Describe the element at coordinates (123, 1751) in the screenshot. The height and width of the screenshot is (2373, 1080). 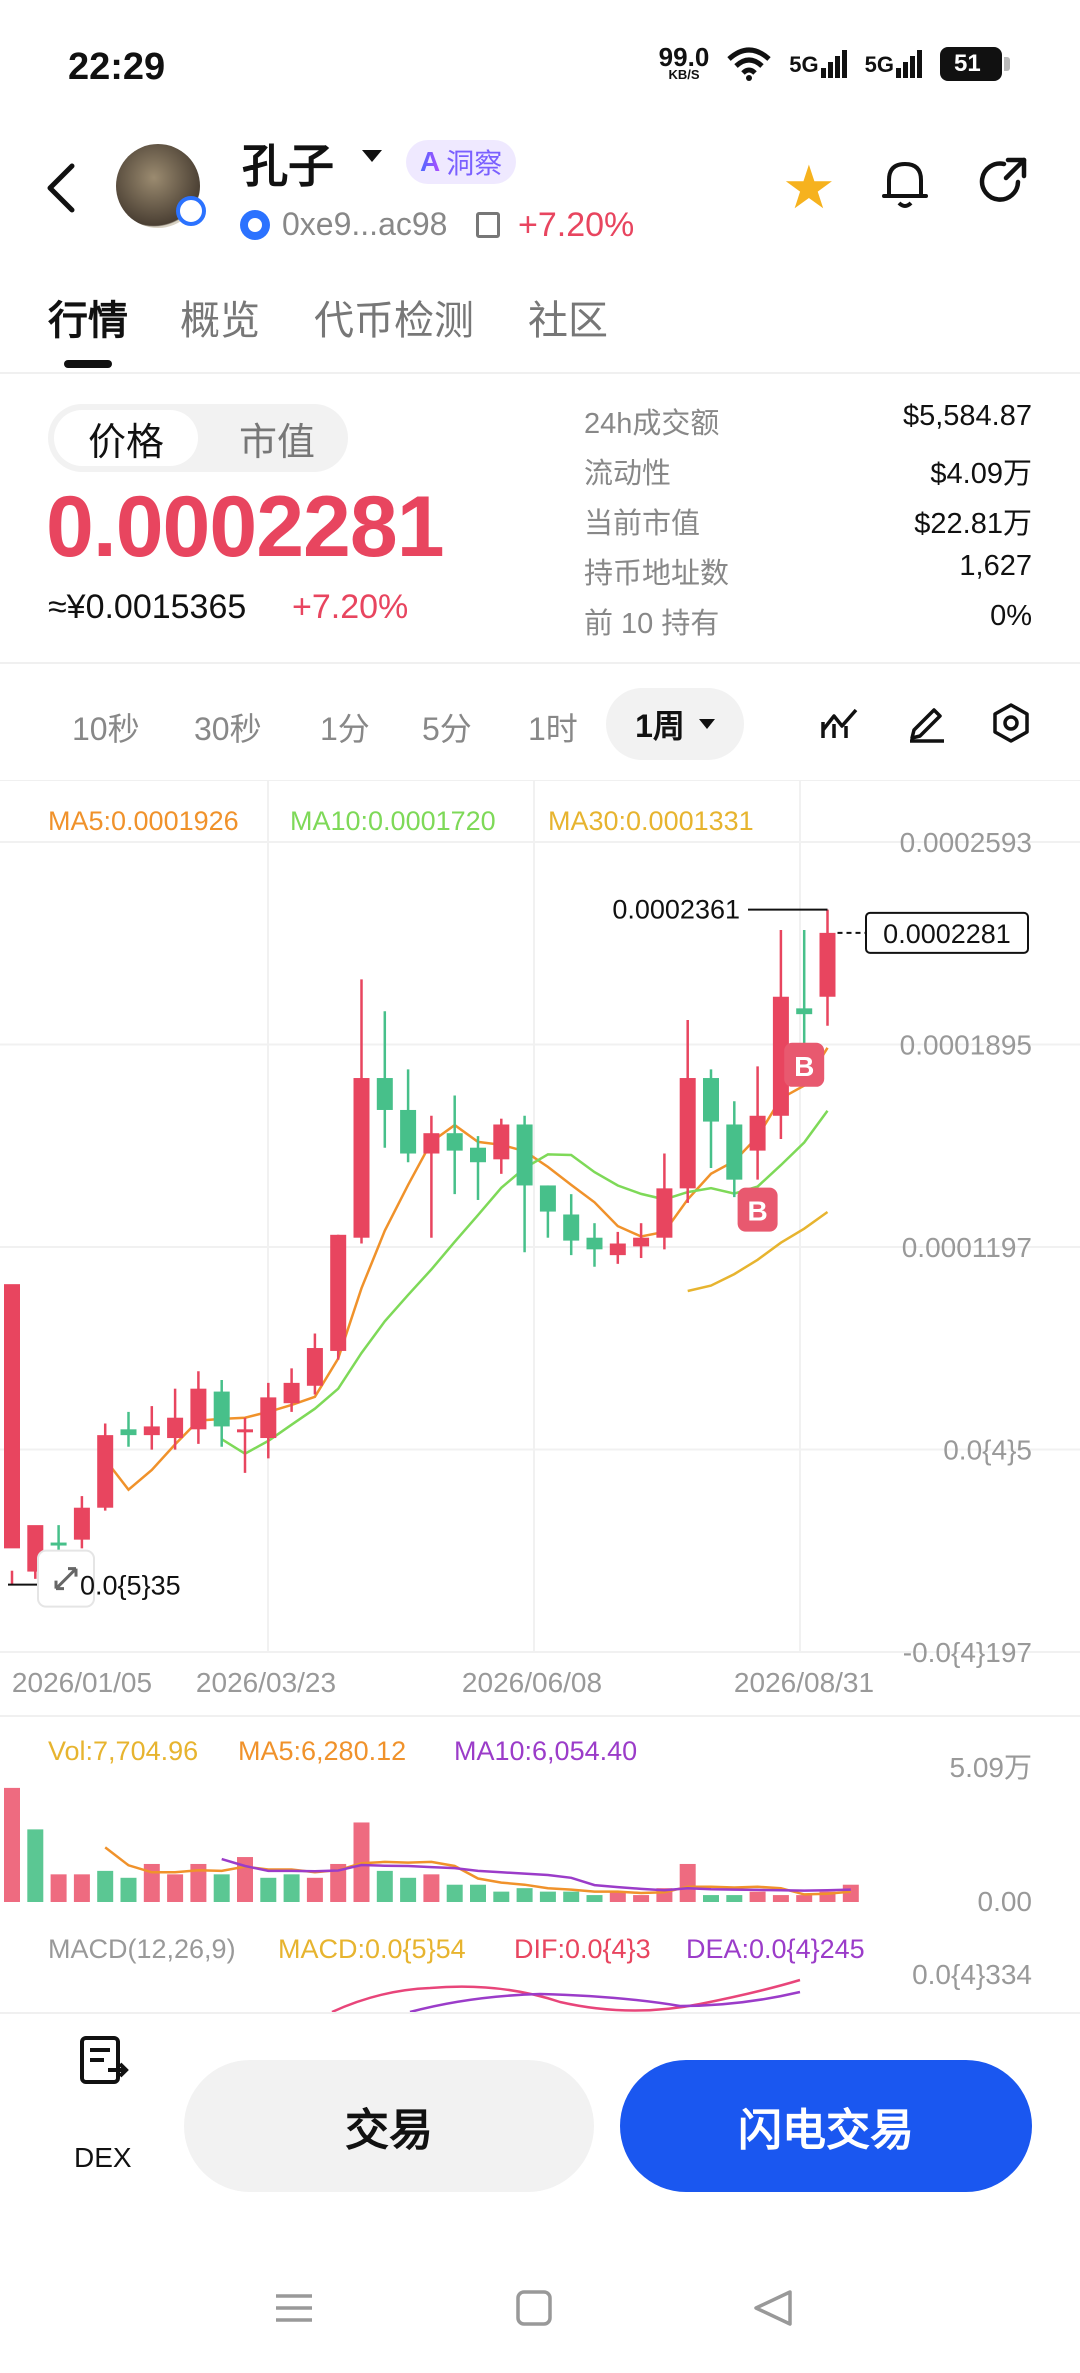
I see `vol-legend: Vol:7,704.96` at that location.